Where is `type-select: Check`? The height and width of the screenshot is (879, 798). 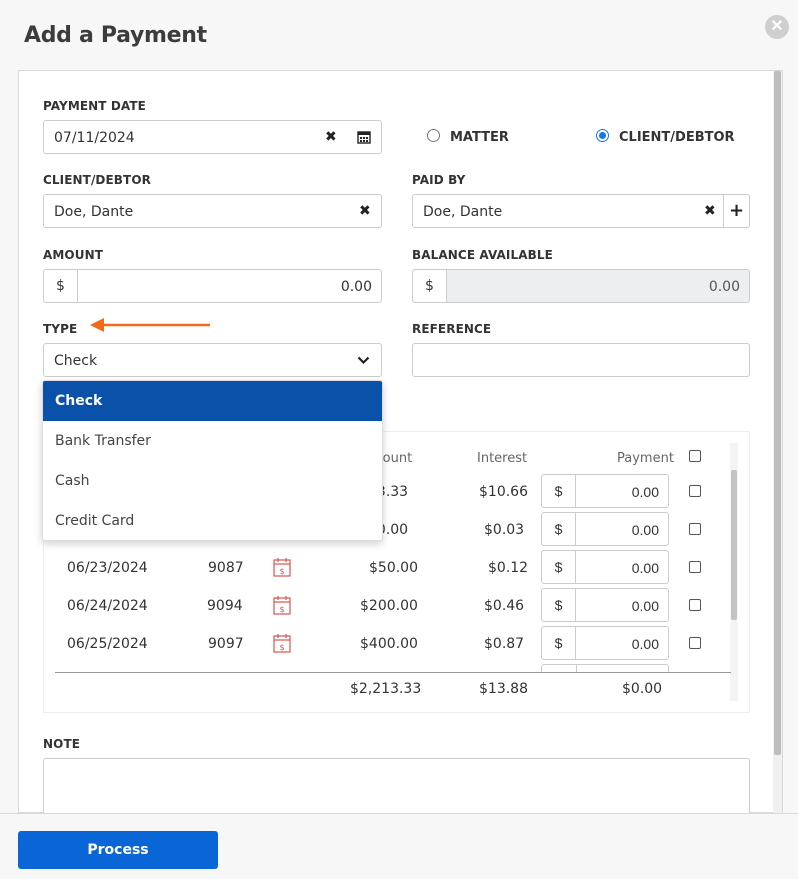 type-select: Check is located at coordinates (212, 360).